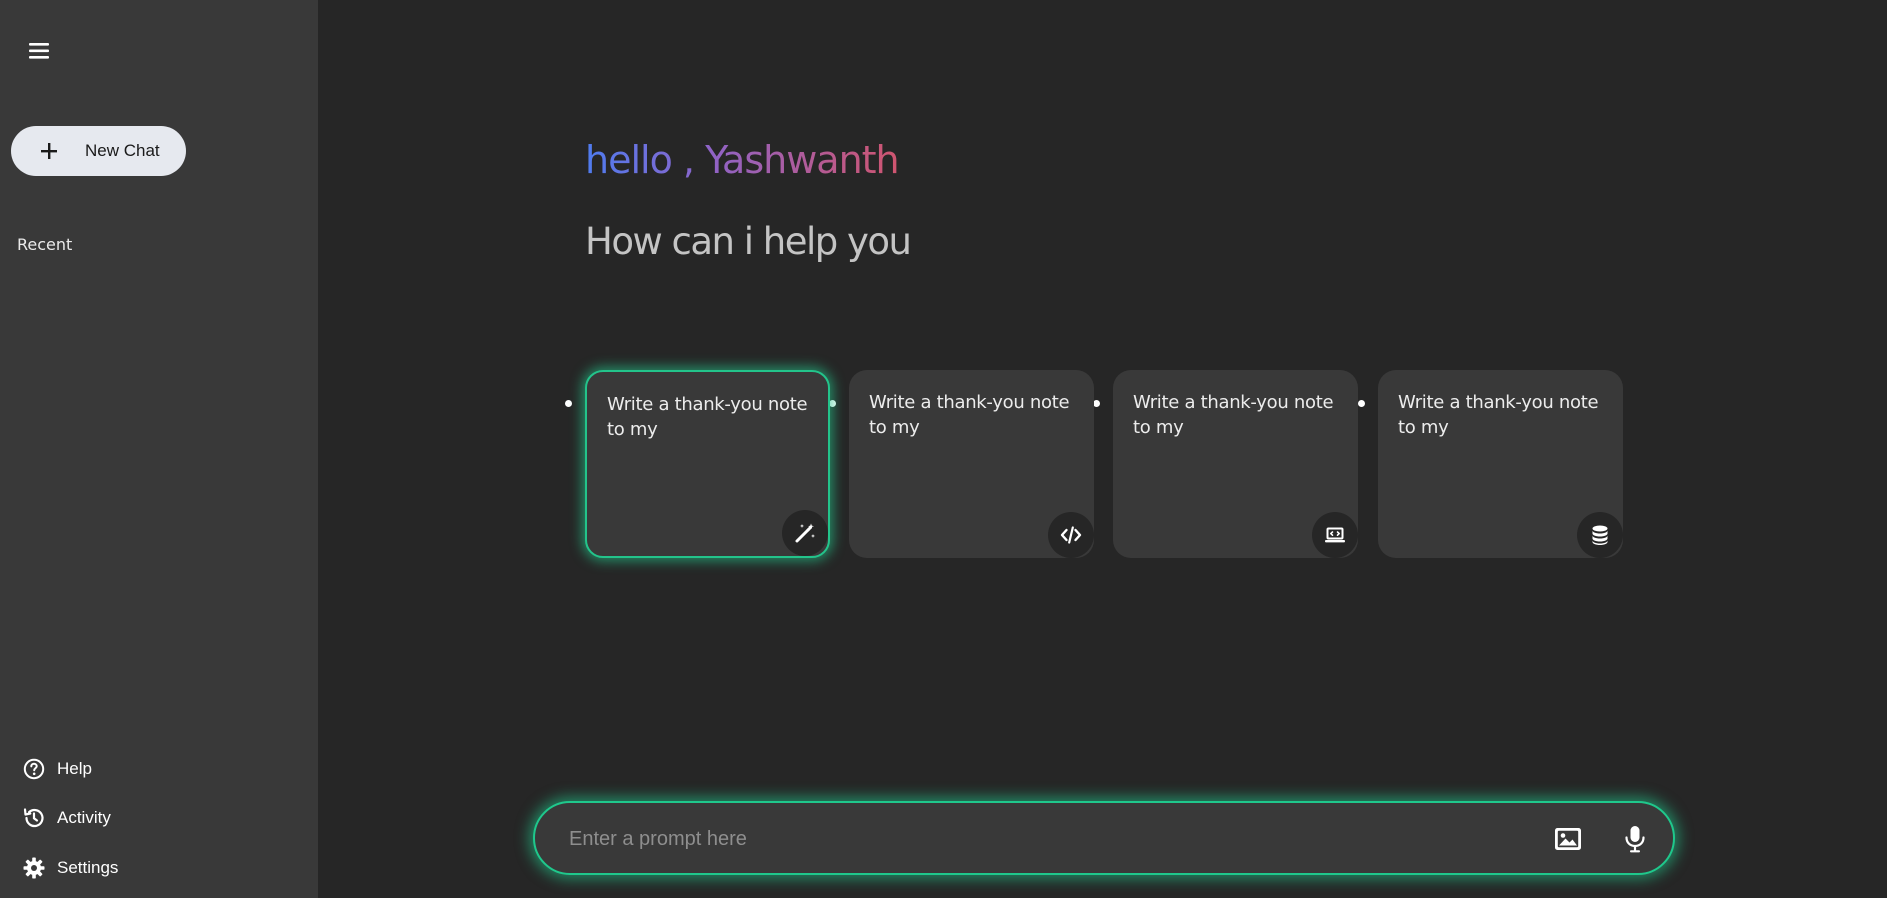 The height and width of the screenshot is (898, 1887). What do you see at coordinates (1568, 839) in the screenshot?
I see `image-icon` at bounding box center [1568, 839].